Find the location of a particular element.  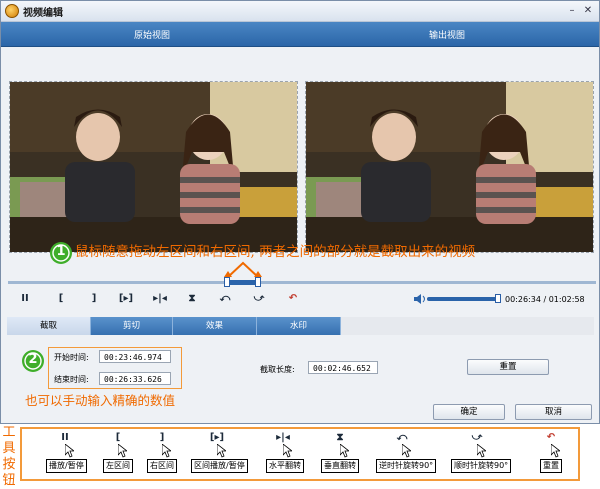

tab-watermark: 水印 is located at coordinates (299, 326).